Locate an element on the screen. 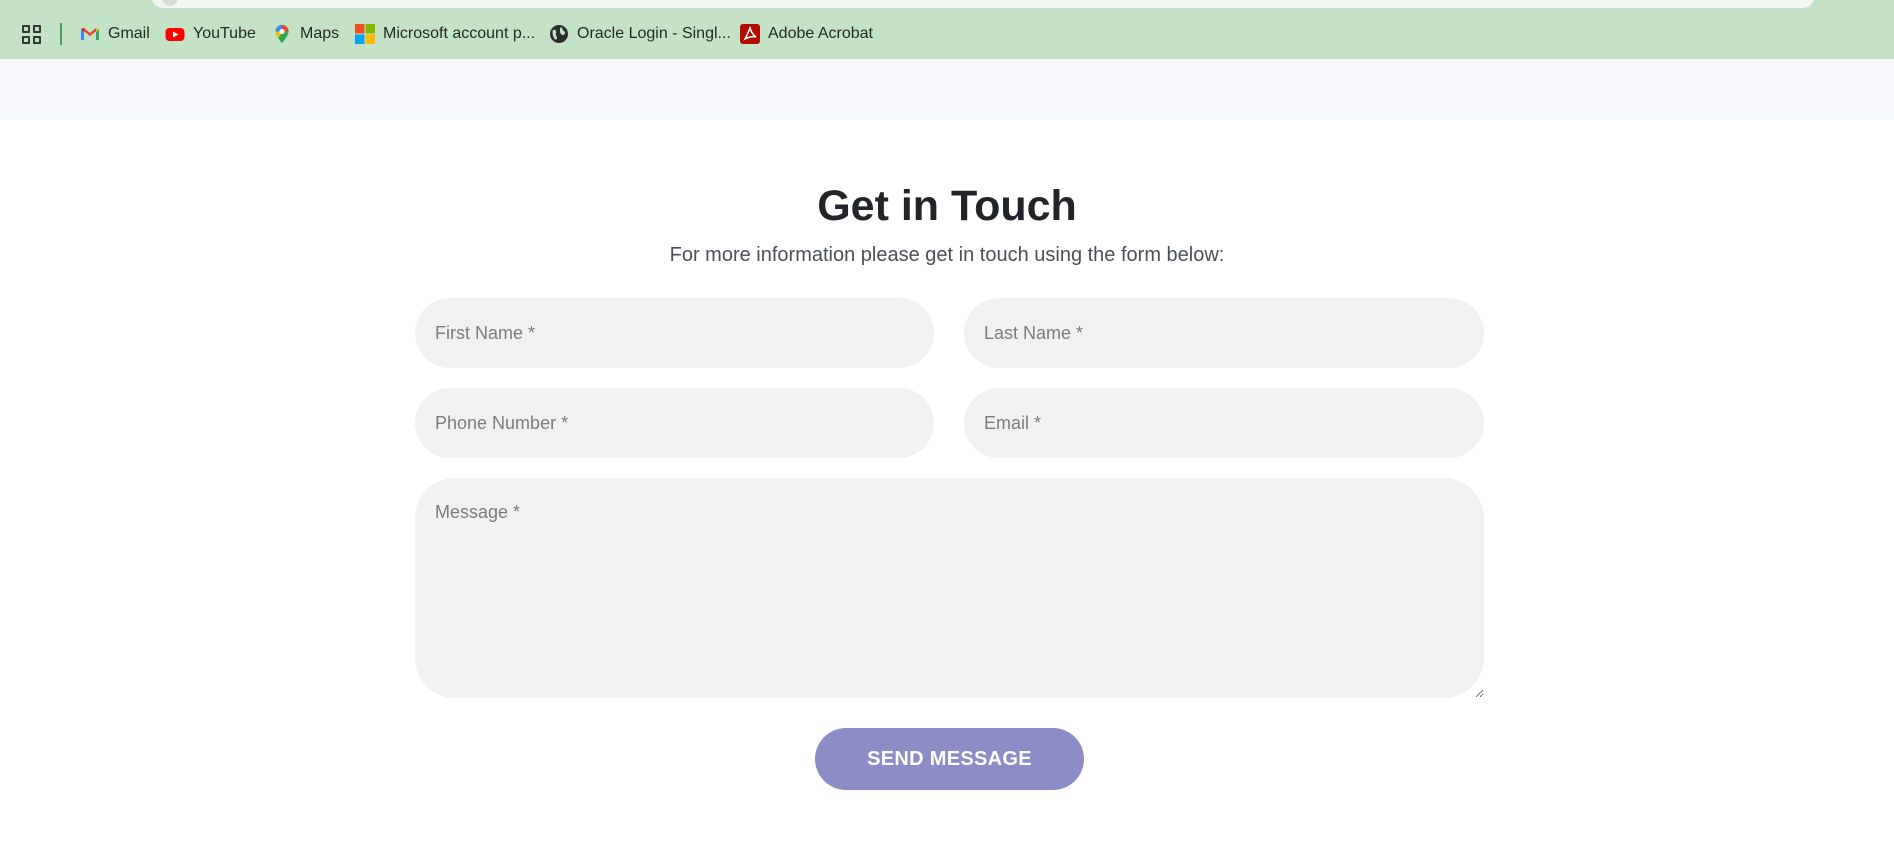 The width and height of the screenshot is (1894, 844). send-message-button: SEND MESSAGE is located at coordinates (949, 759).